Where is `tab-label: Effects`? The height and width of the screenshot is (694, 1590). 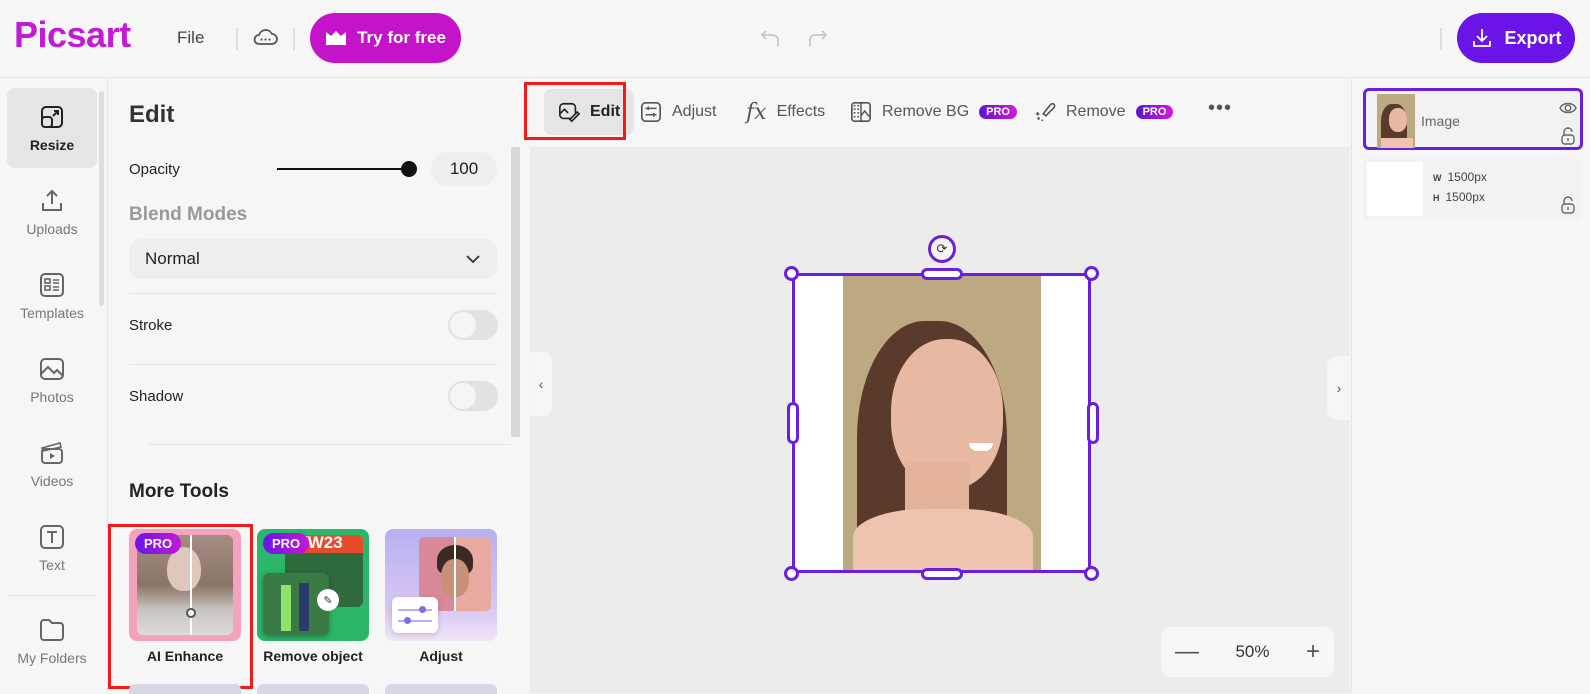 tab-label: Effects is located at coordinates (801, 111).